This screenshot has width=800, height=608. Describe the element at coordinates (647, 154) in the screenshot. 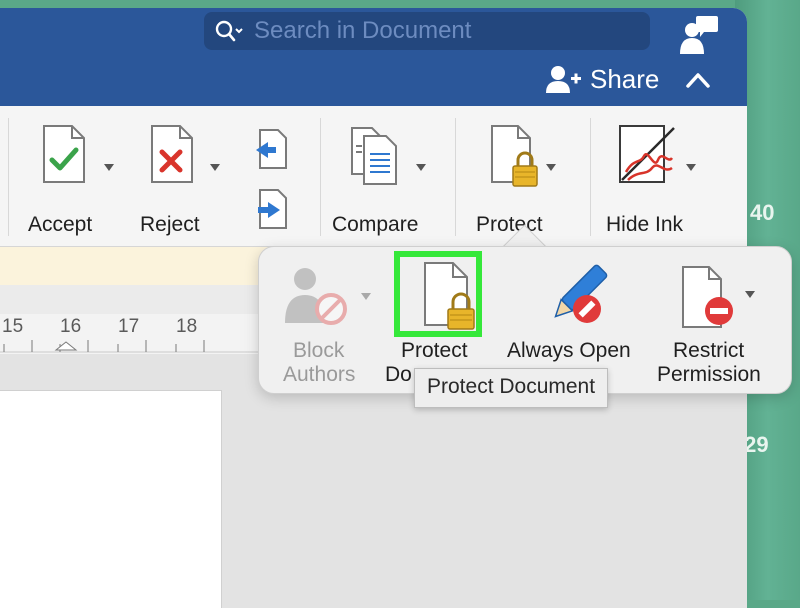

I see `ink-icon` at that location.